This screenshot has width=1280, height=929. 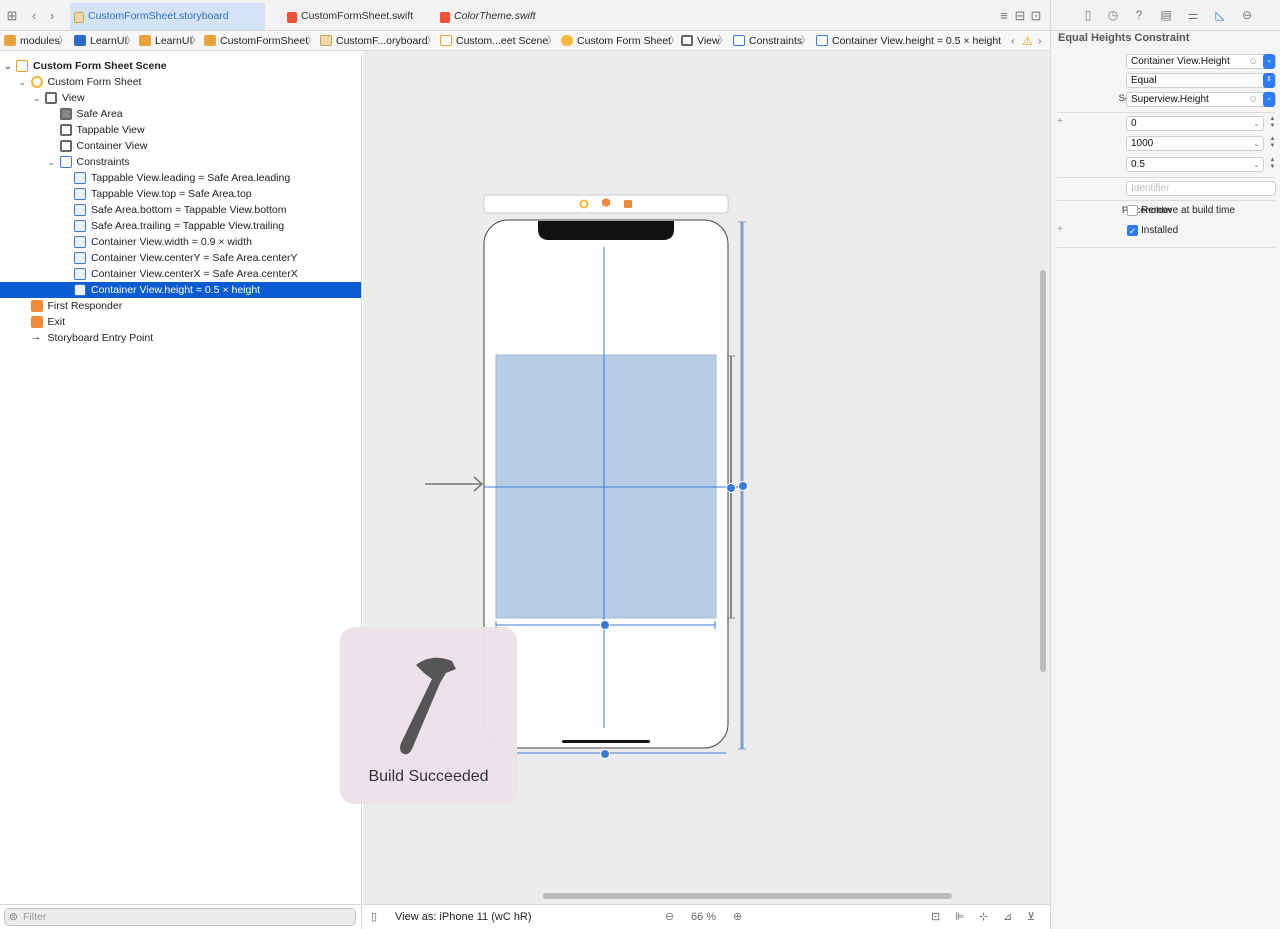 What do you see at coordinates (1036, 16) in the screenshot?
I see `add-editor-icon: ⊡` at bounding box center [1036, 16].